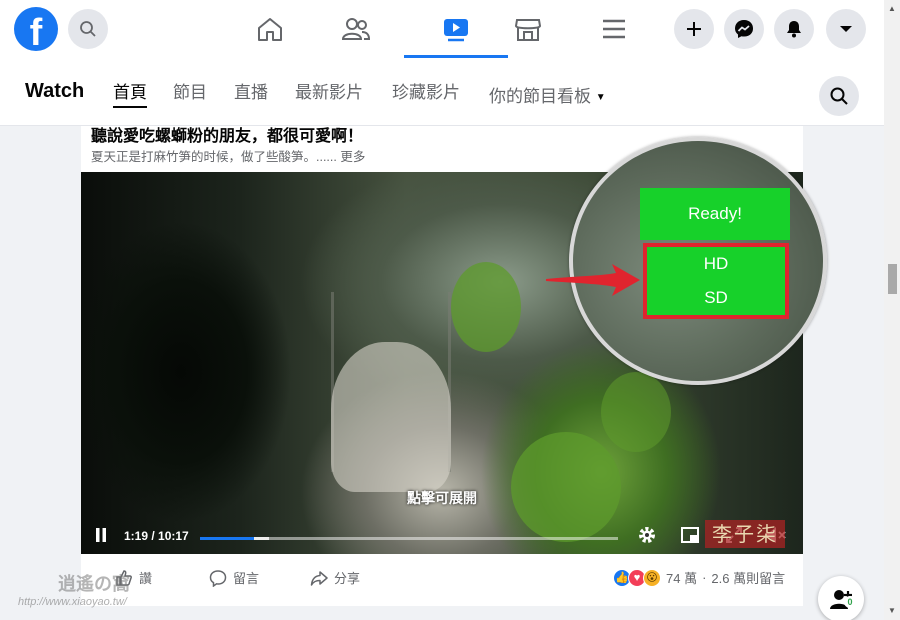  Describe the element at coordinates (600, 98) in the screenshot. I see `dropdown-caret-icon: ▼` at that location.